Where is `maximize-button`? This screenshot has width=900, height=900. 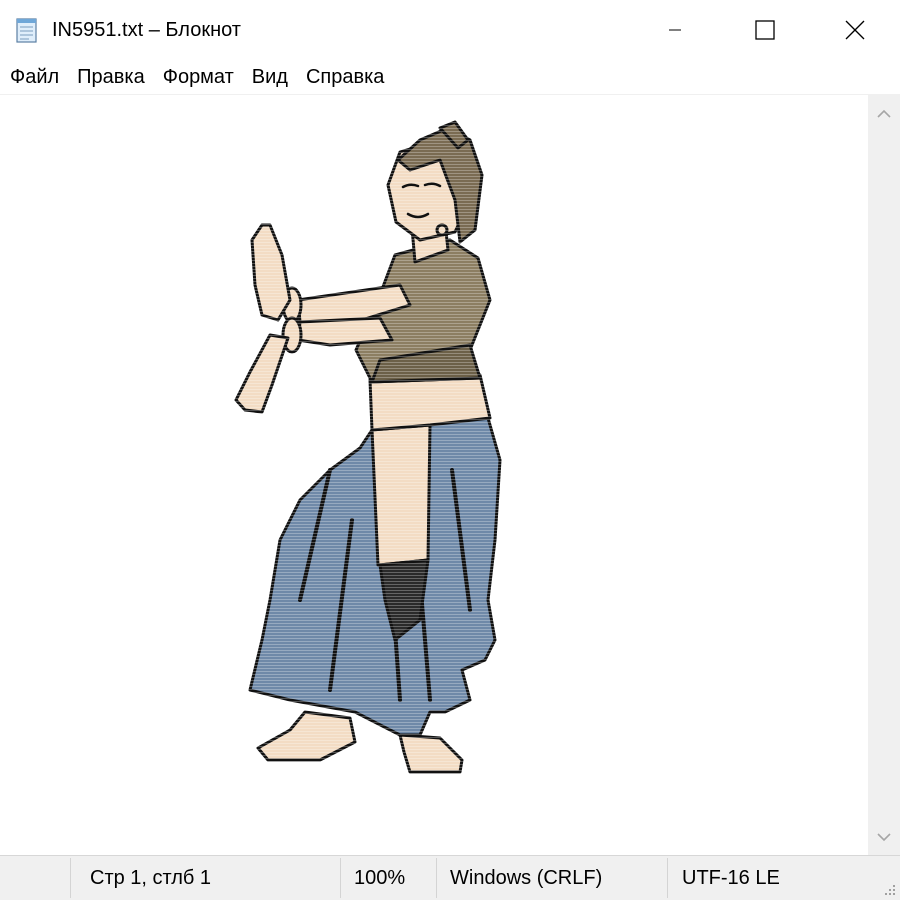 maximize-button is located at coordinates (765, 30).